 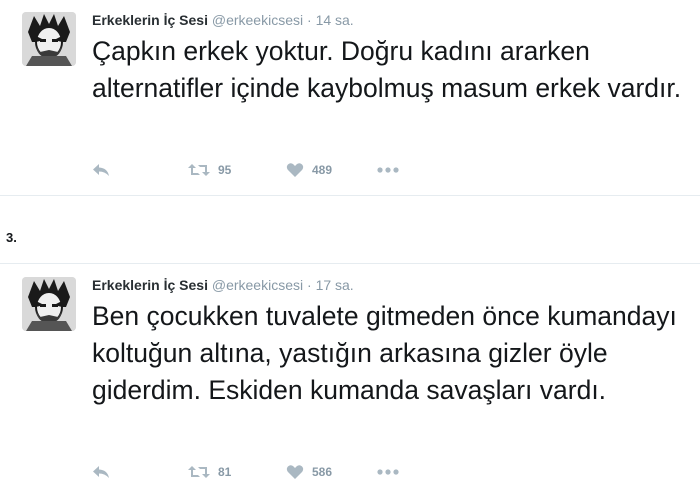 I want to click on tweet-actions: 81 586, so click(x=292, y=472).